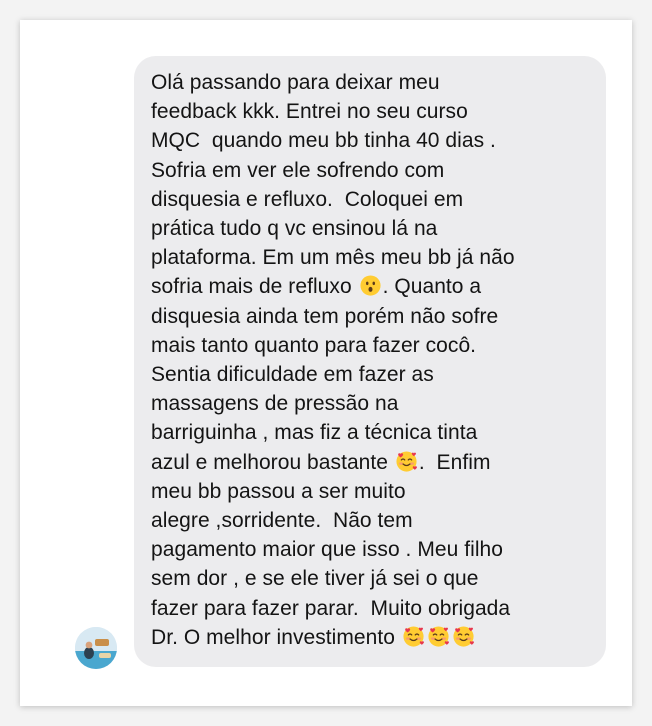 The image size is (652, 726). I want to click on sender-avatar, so click(96, 648).